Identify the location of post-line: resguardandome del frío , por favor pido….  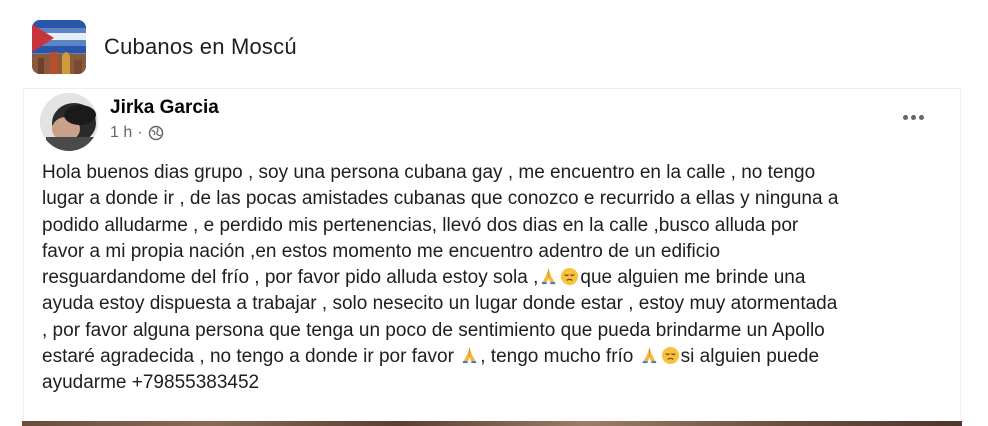
(499, 278).